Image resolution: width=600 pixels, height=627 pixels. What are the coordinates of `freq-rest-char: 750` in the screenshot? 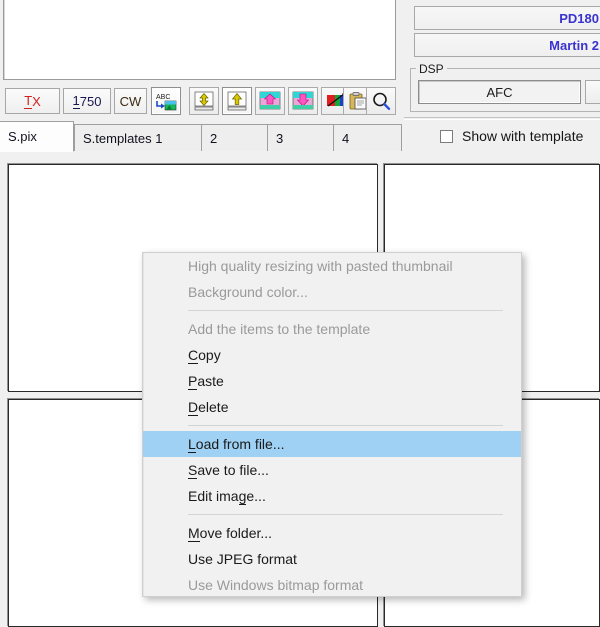 It's located at (90, 101).